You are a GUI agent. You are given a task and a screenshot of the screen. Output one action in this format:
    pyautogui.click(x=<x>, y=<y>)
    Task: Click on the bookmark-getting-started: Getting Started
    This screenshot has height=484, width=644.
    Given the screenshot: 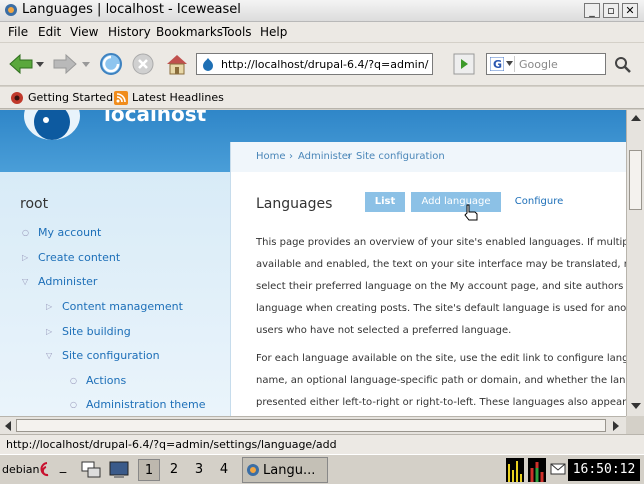 What is the action you would take?
    pyautogui.click(x=70, y=97)
    